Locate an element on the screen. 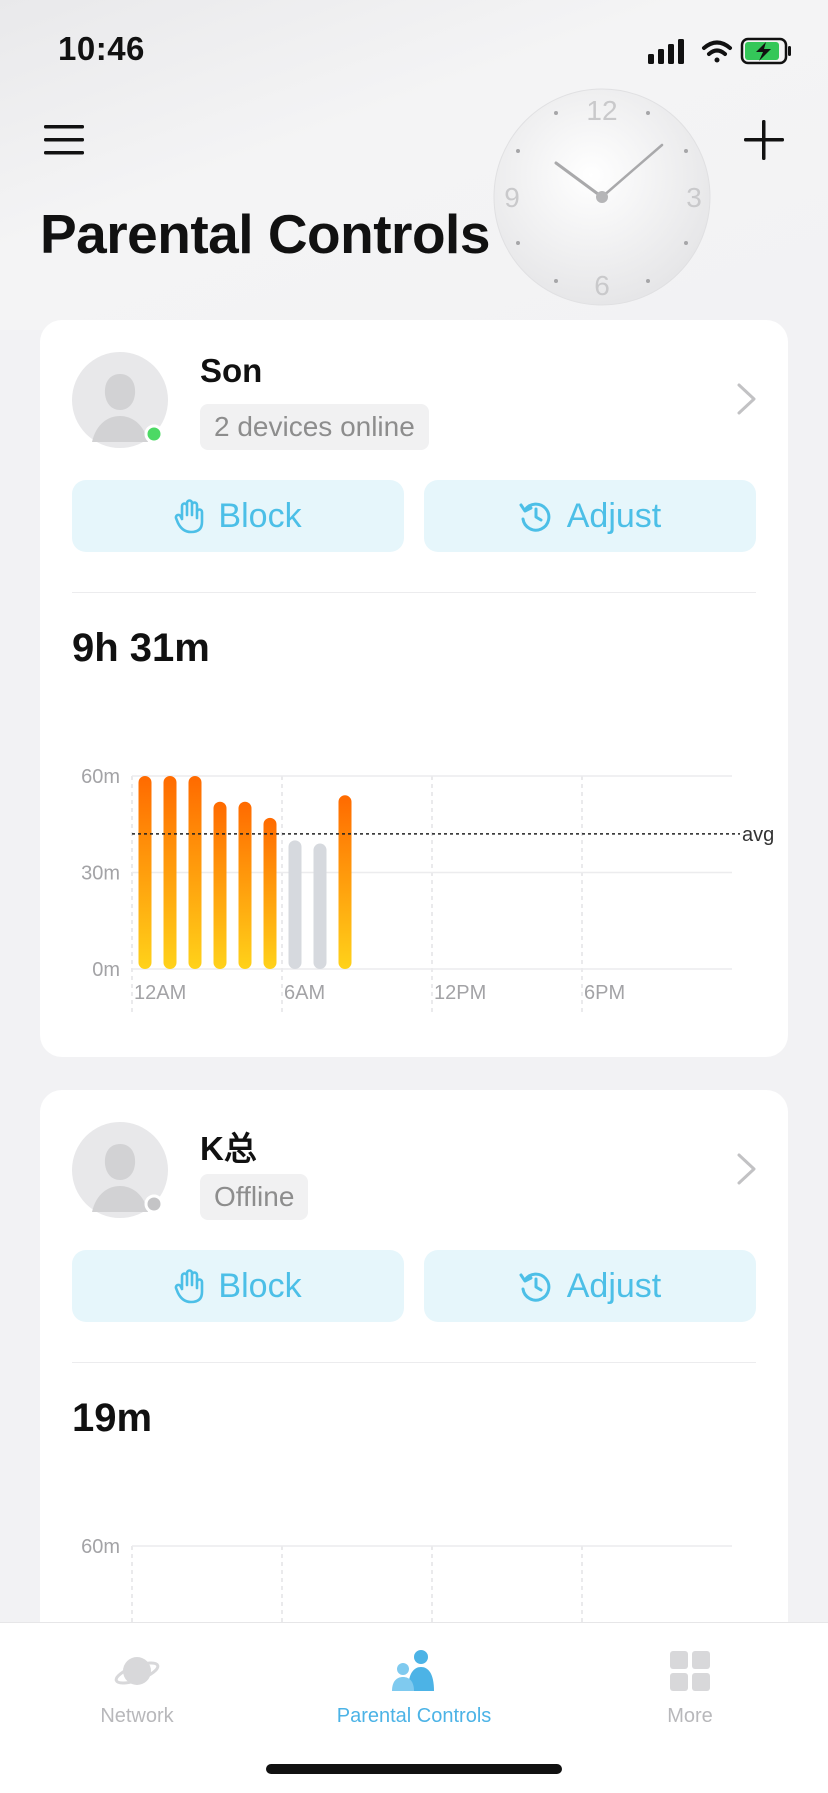 This screenshot has height=1793, width=828. usage-bar-chart: 60m 30m 0m 12AM 6AM 12PM 6PM avg is located at coordinates (427, 890).